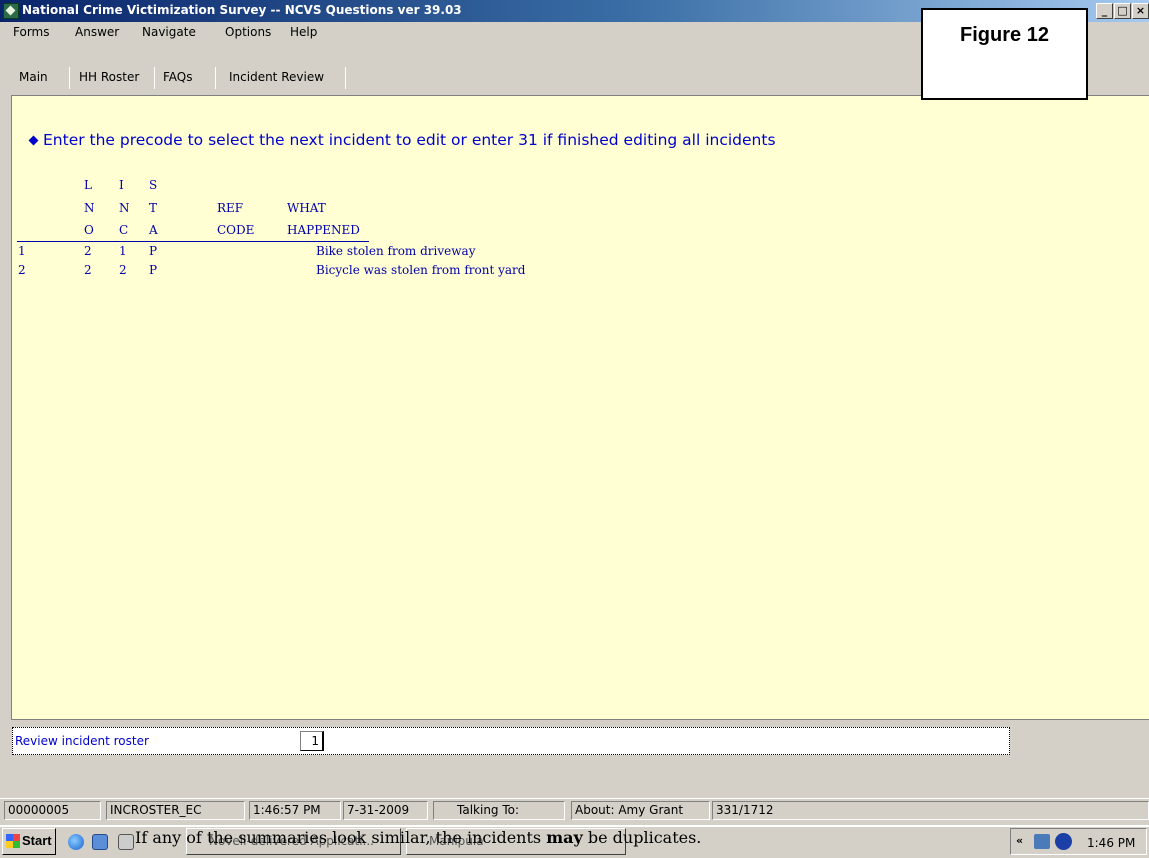 This screenshot has height=858, width=1149. What do you see at coordinates (153, 208) in the screenshot?
I see `header-sta-2: T` at bounding box center [153, 208].